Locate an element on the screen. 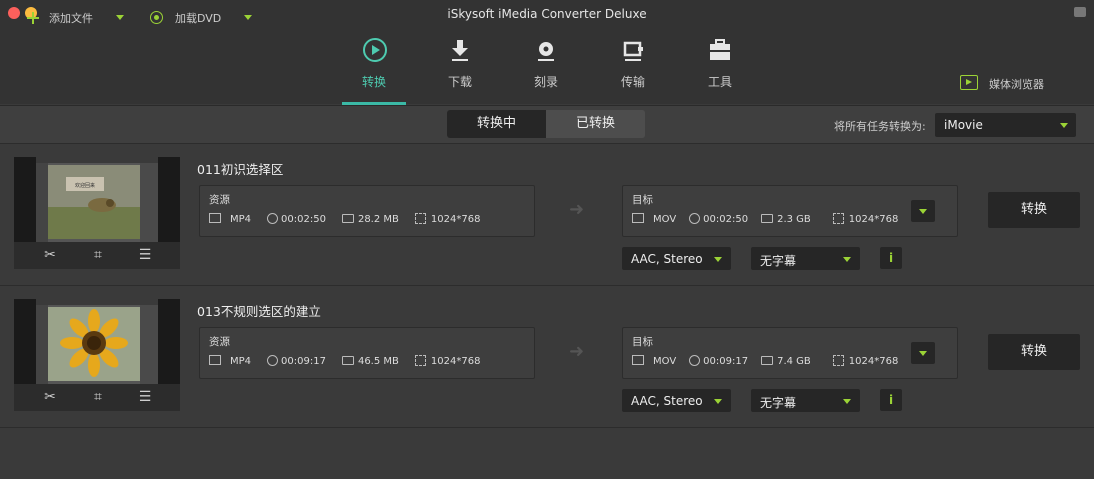 The width and height of the screenshot is (1094, 479). burn-icon is located at coordinates (546, 51).